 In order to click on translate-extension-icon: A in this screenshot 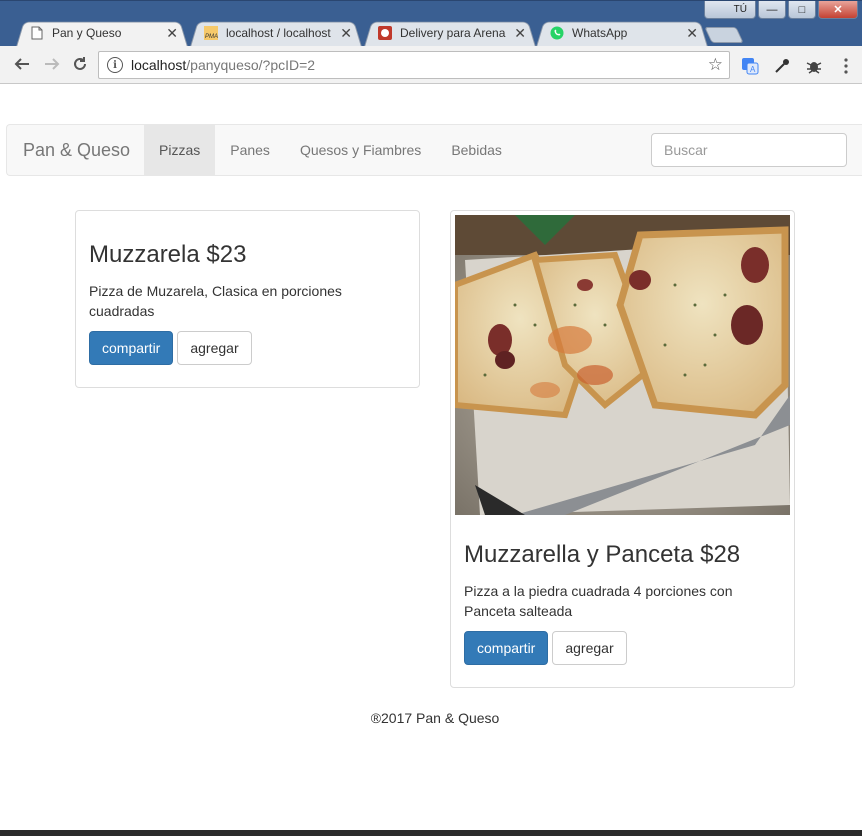, I will do `click(750, 66)`.